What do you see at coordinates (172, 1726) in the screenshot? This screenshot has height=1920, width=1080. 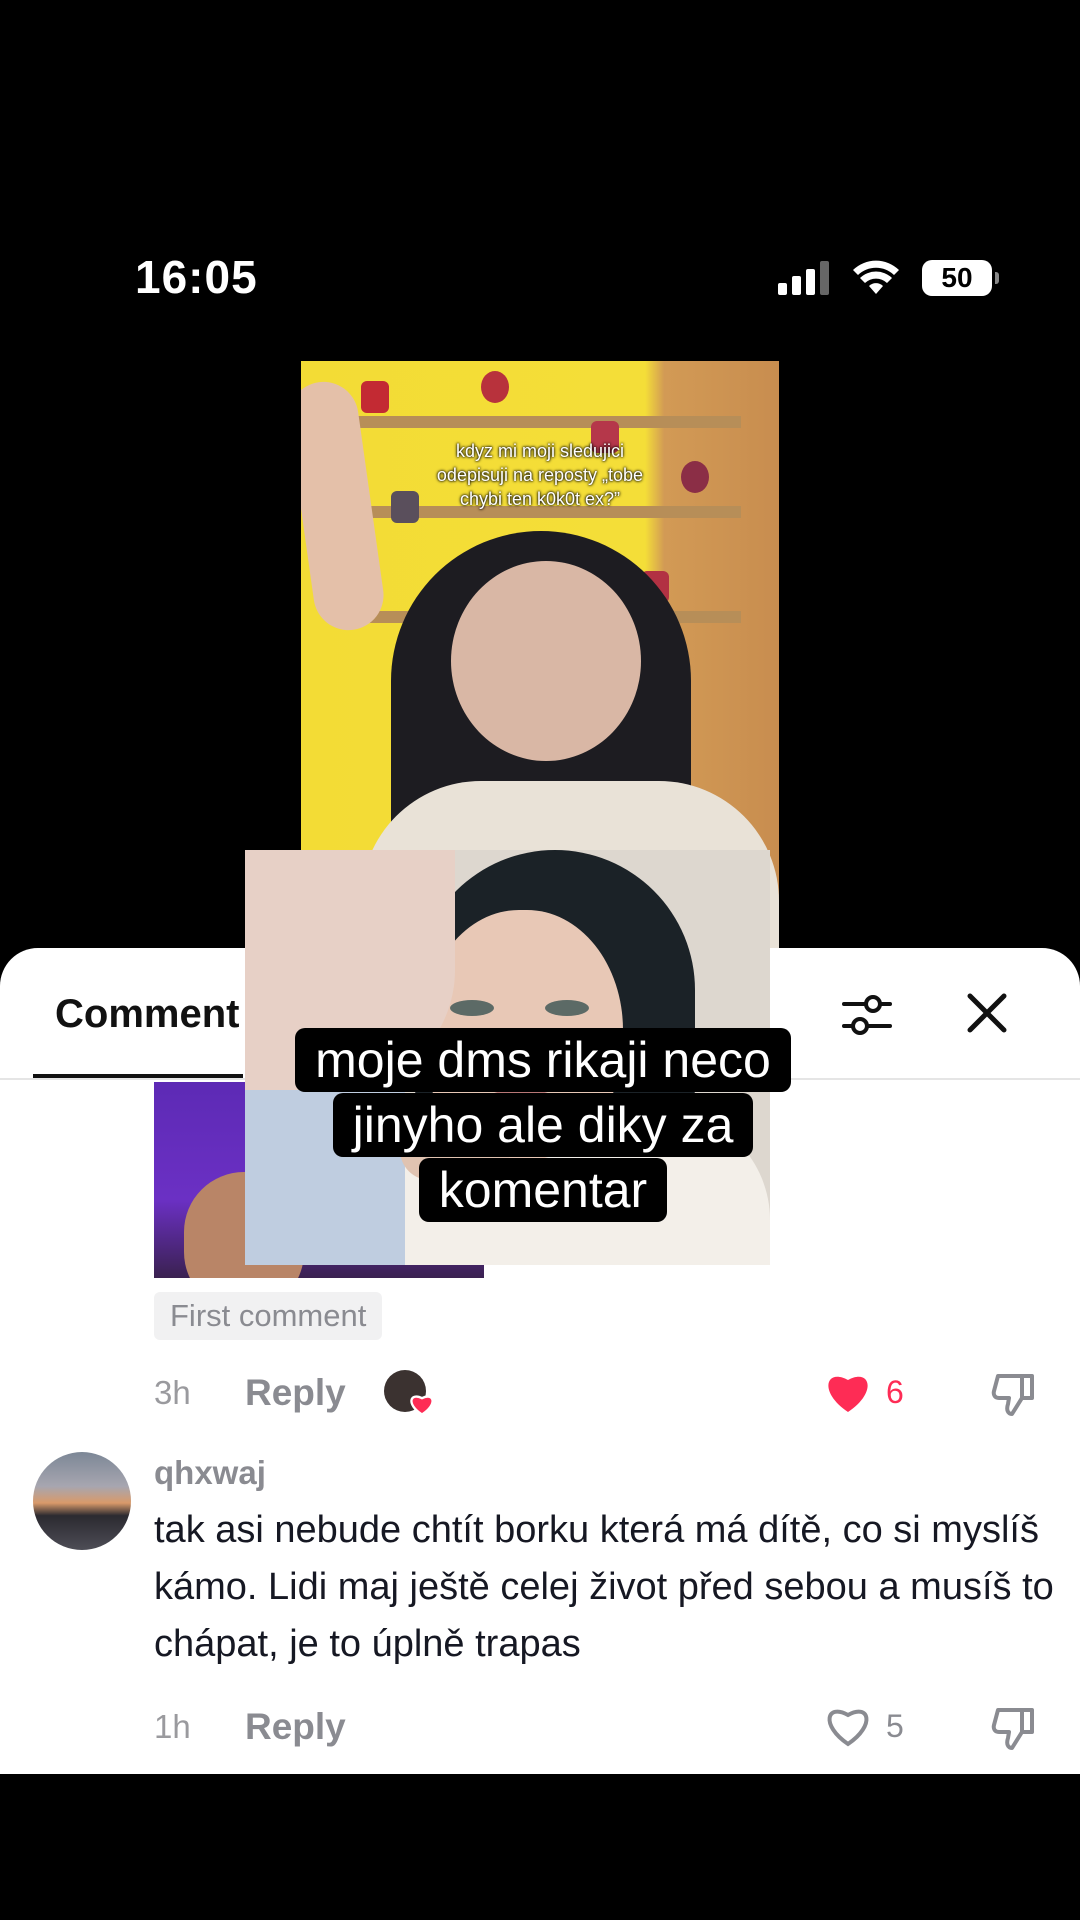 I see `comment-time: 1h` at bounding box center [172, 1726].